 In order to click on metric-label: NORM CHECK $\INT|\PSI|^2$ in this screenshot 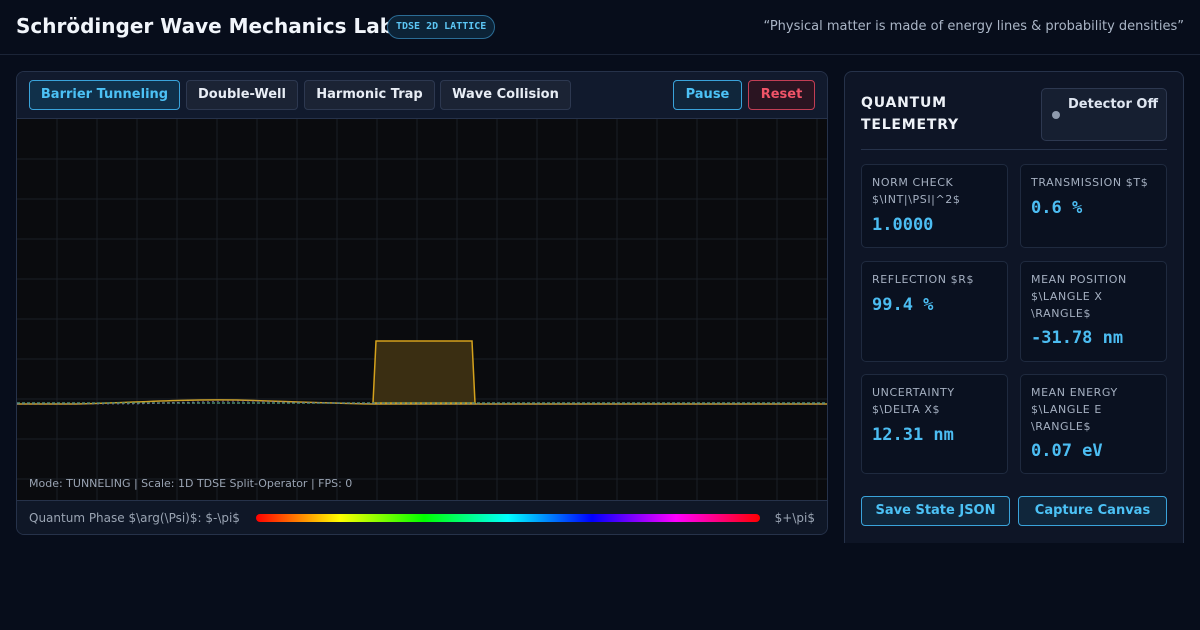, I will do `click(916, 191)`.